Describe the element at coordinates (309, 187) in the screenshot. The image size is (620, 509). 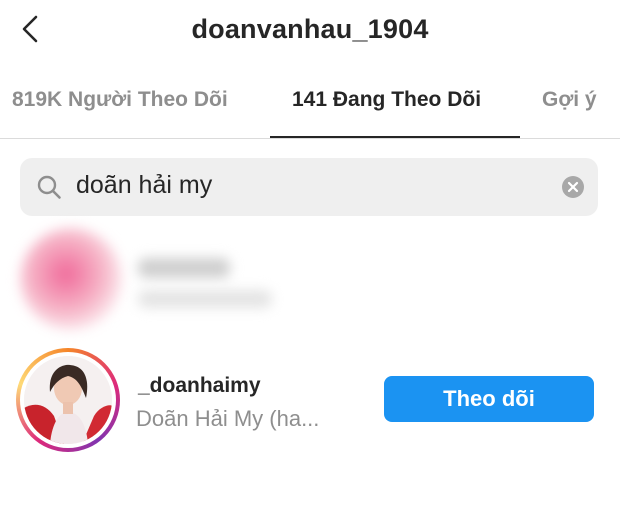
I see `search-bar: doãn hải my` at that location.